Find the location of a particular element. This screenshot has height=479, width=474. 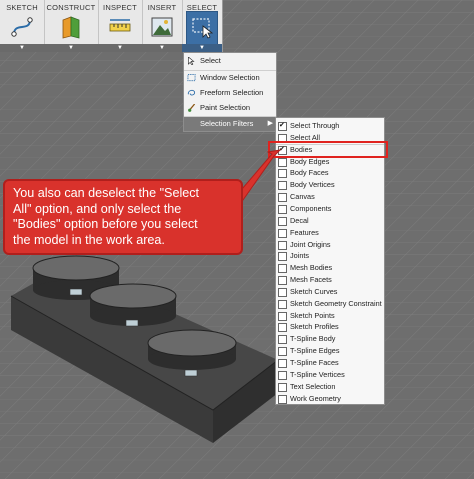

filter-item-t-spline-faces: T-Spline Faces is located at coordinates (330, 363).